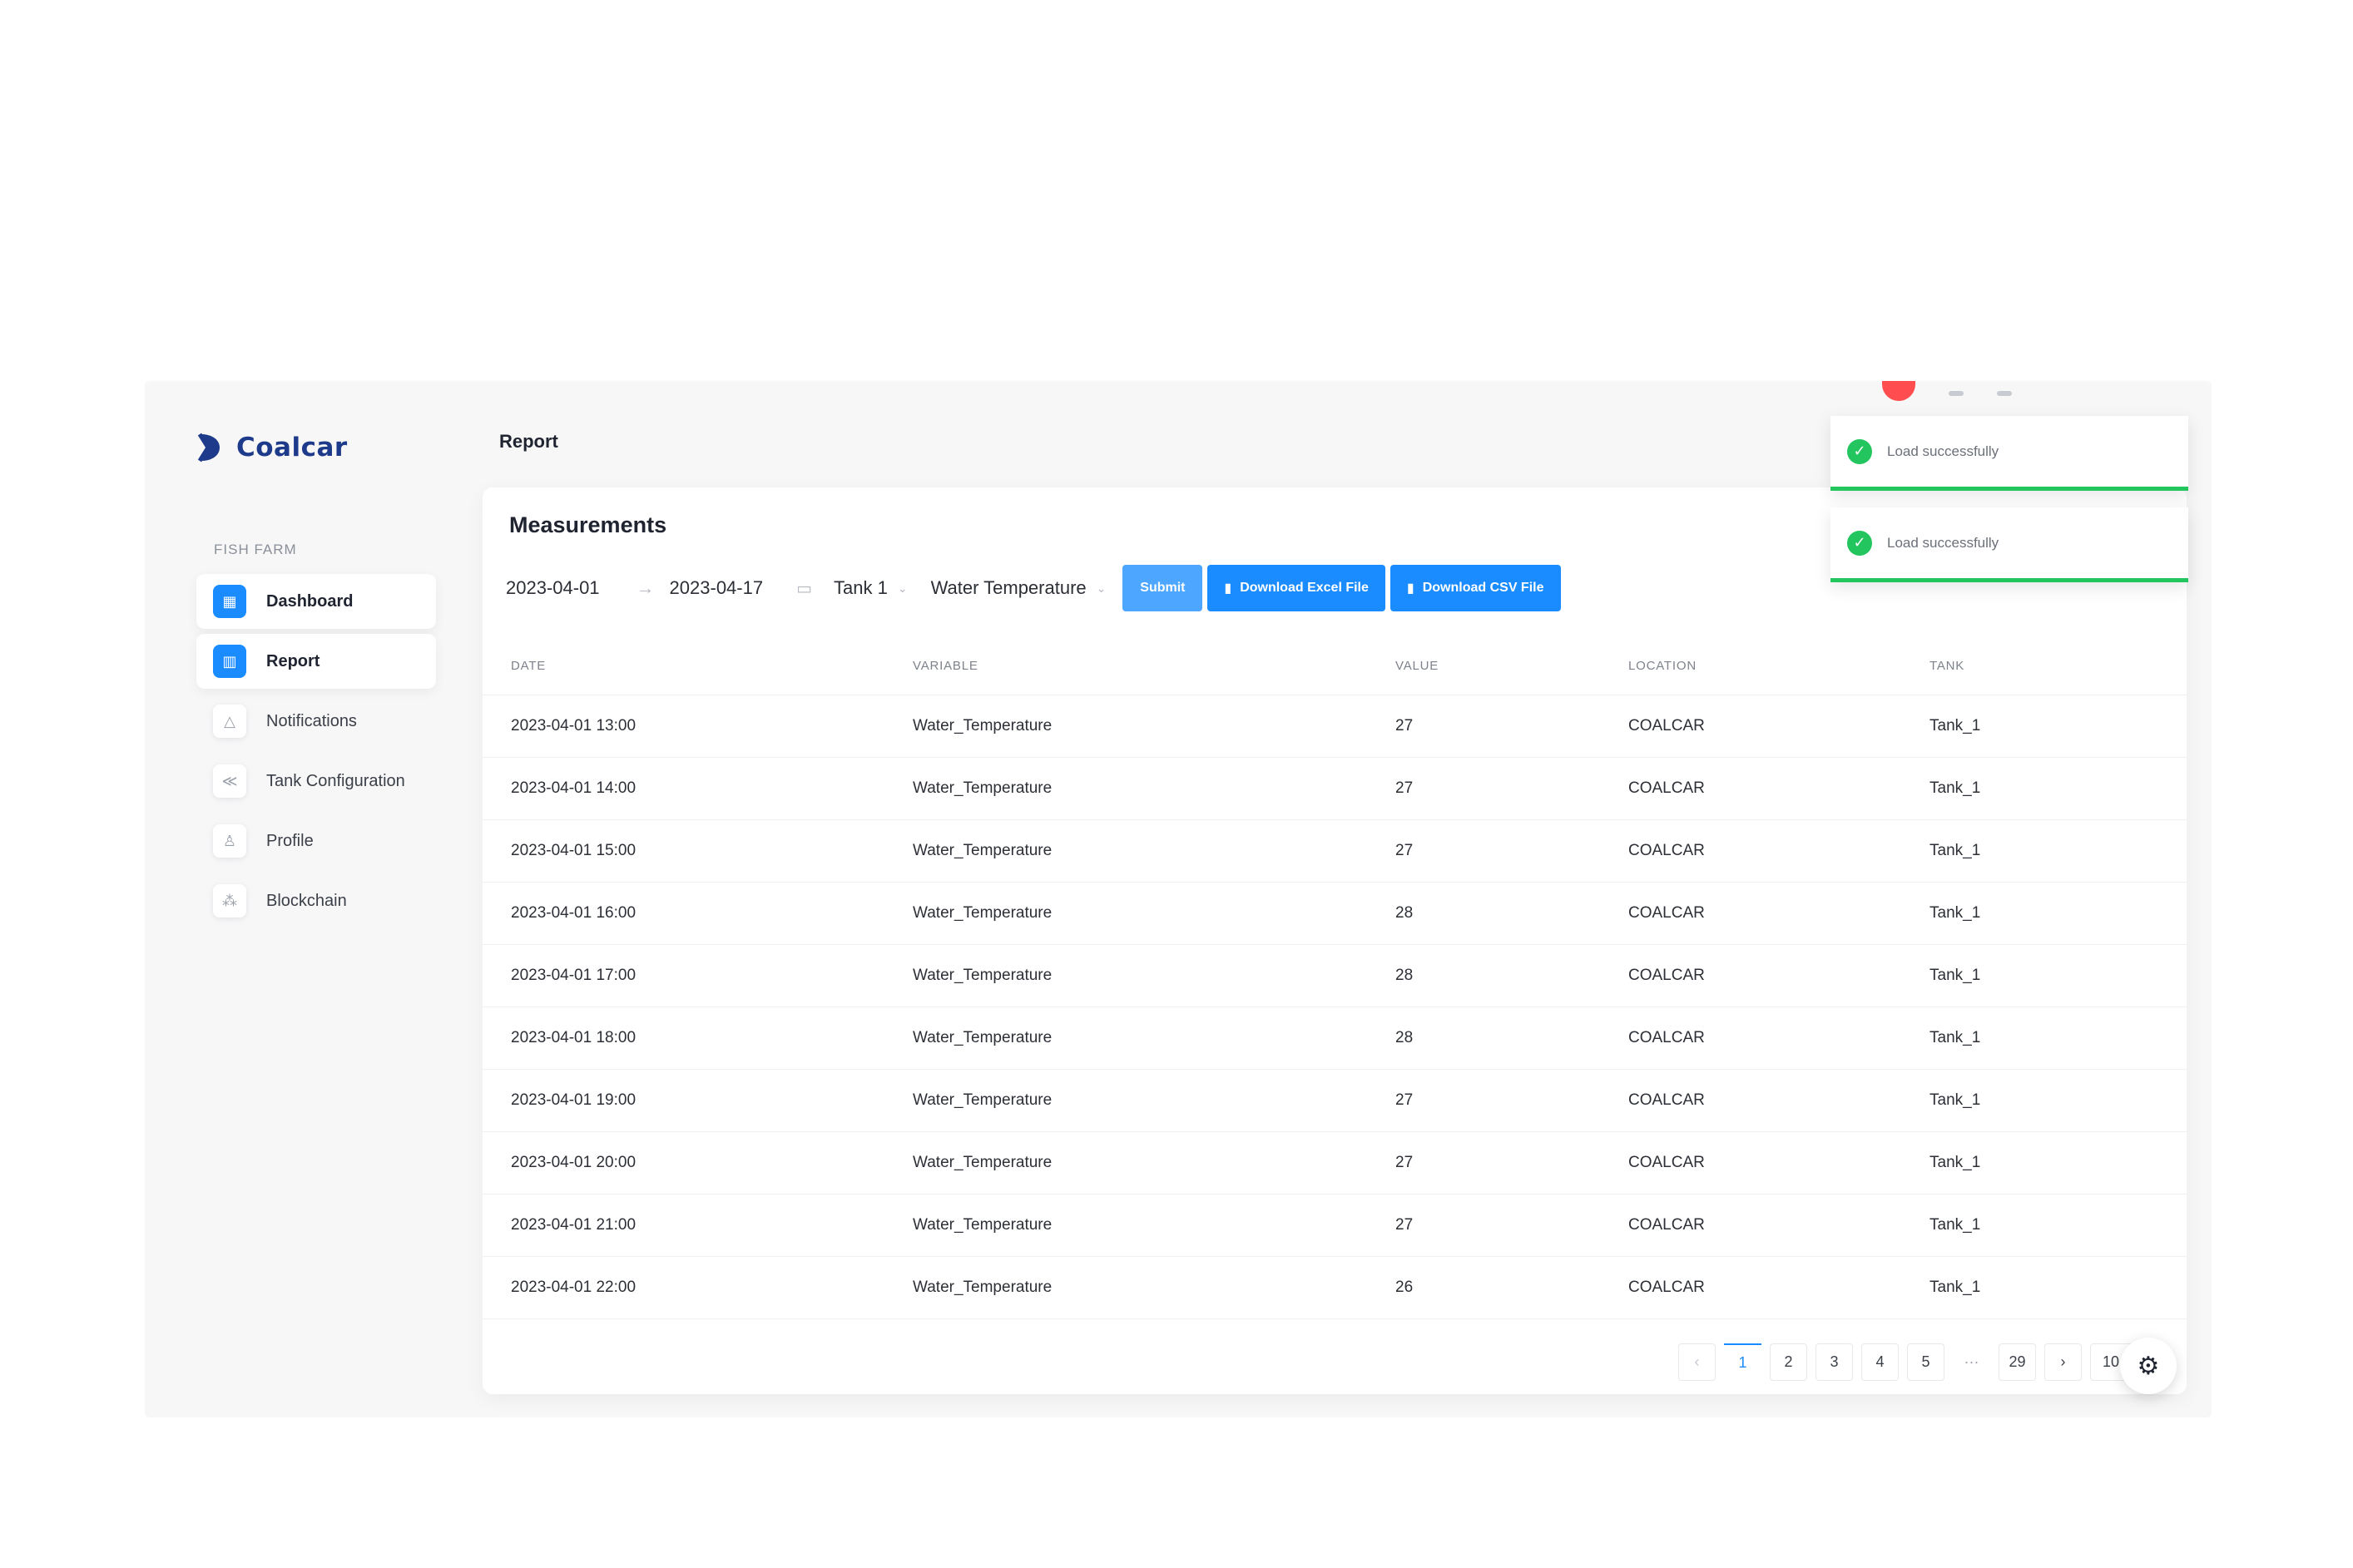 The width and height of the screenshot is (2353, 1568). Describe the element at coordinates (659, 588) in the screenshot. I see `date-range-picker: 2023-04-01 → 2023-04-17 ▭` at that location.